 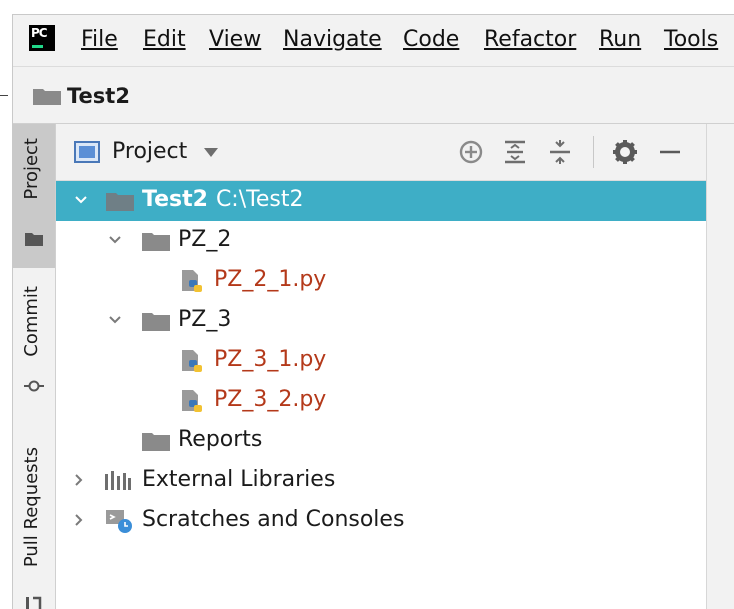 I want to click on menu-navigate: Navigate, so click(x=332, y=39).